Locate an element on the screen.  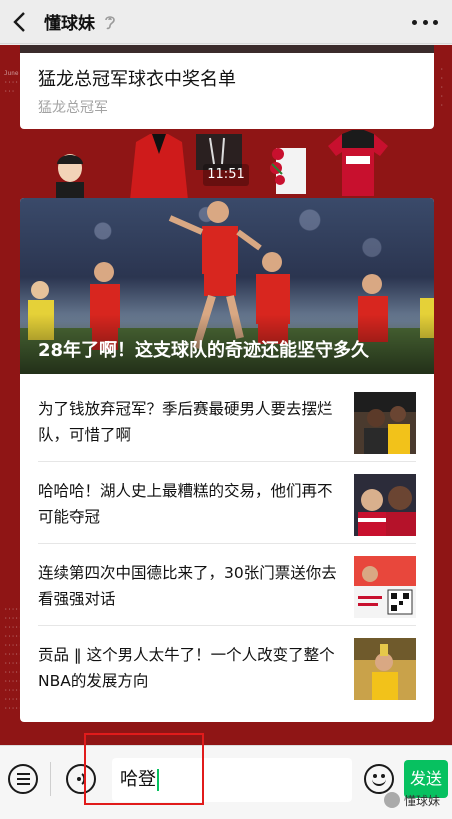
menu-list-icon is located at coordinates (23, 779).